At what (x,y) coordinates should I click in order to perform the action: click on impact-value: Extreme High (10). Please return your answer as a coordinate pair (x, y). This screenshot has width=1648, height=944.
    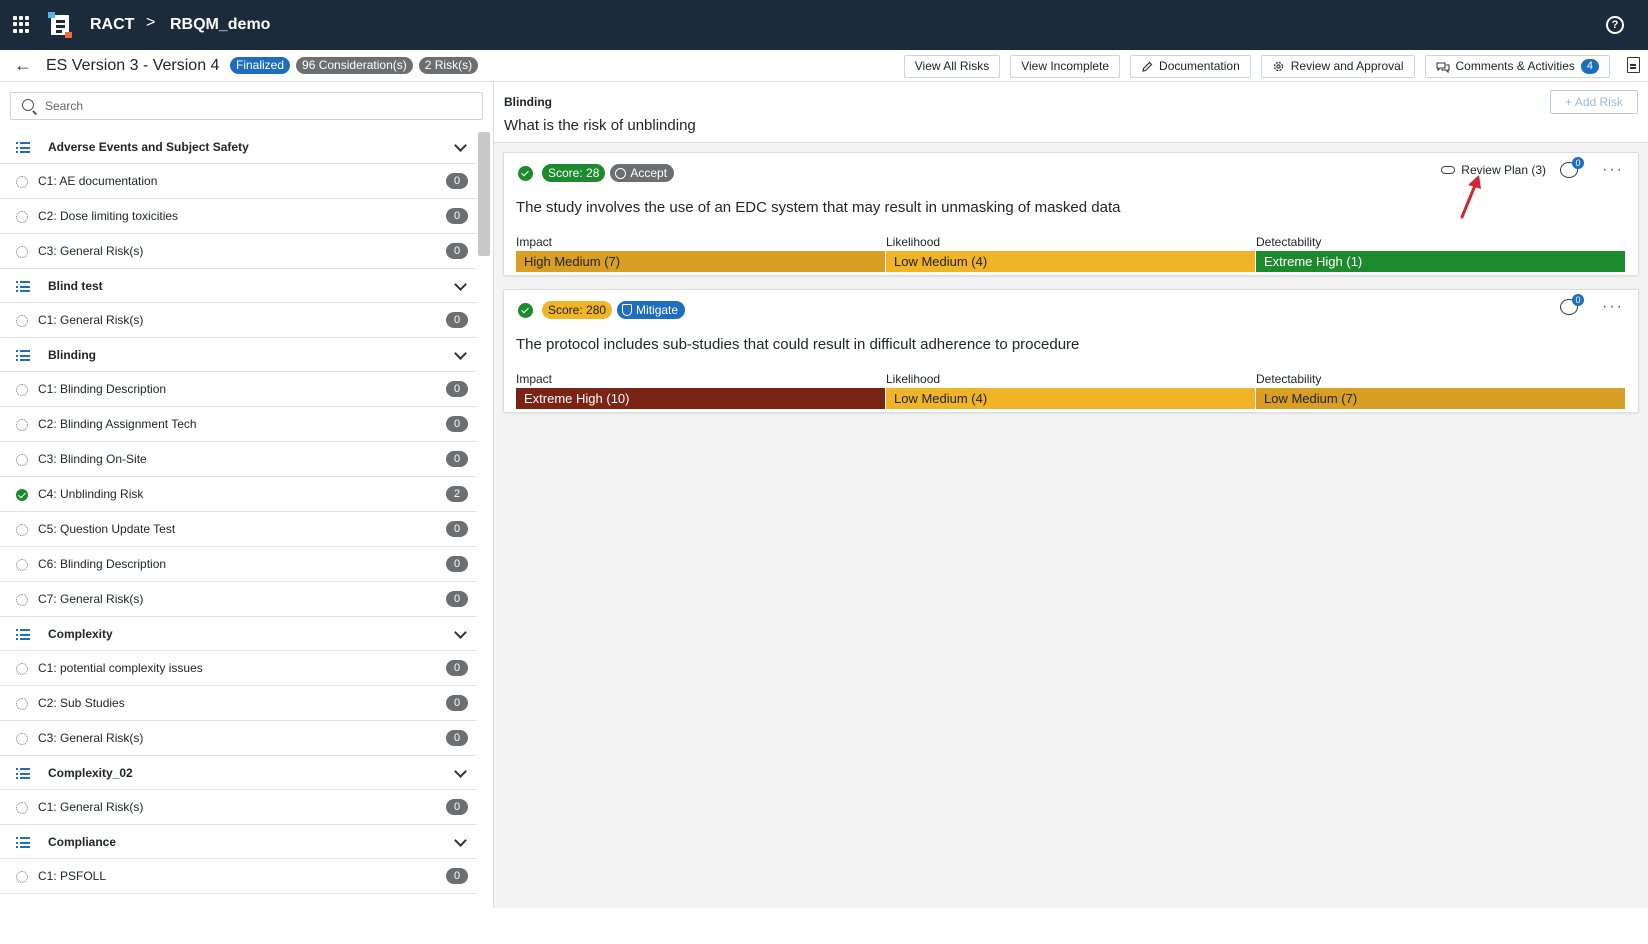
    Looking at the image, I should click on (700, 398).